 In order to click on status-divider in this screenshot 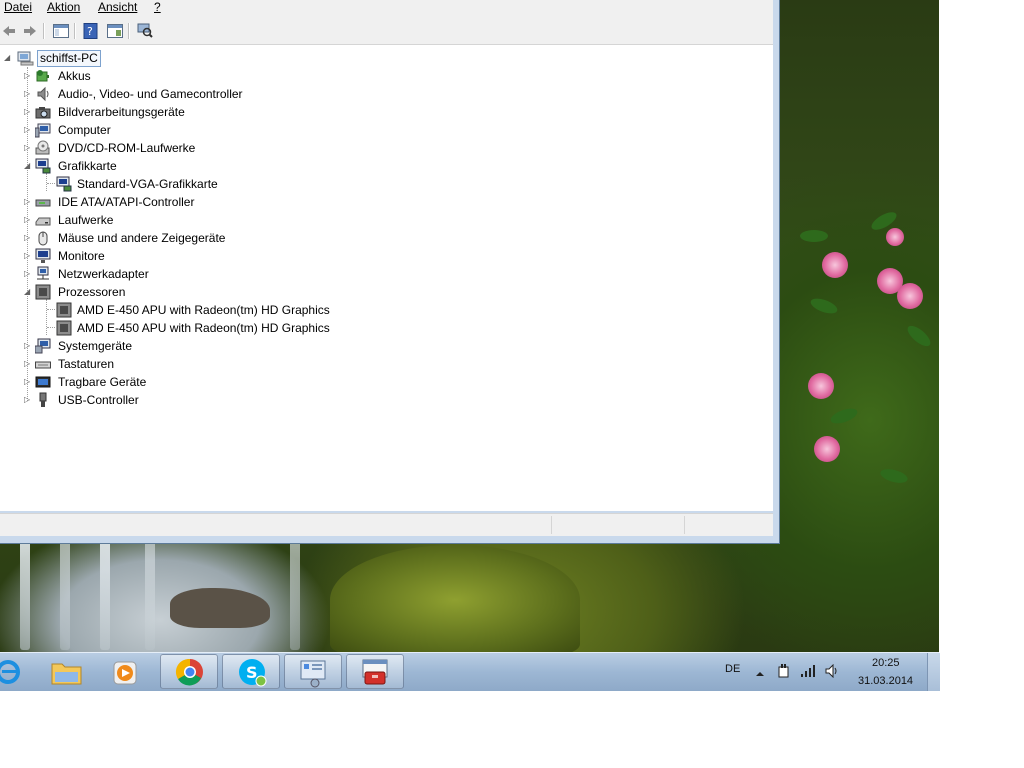, I will do `click(551, 525)`.